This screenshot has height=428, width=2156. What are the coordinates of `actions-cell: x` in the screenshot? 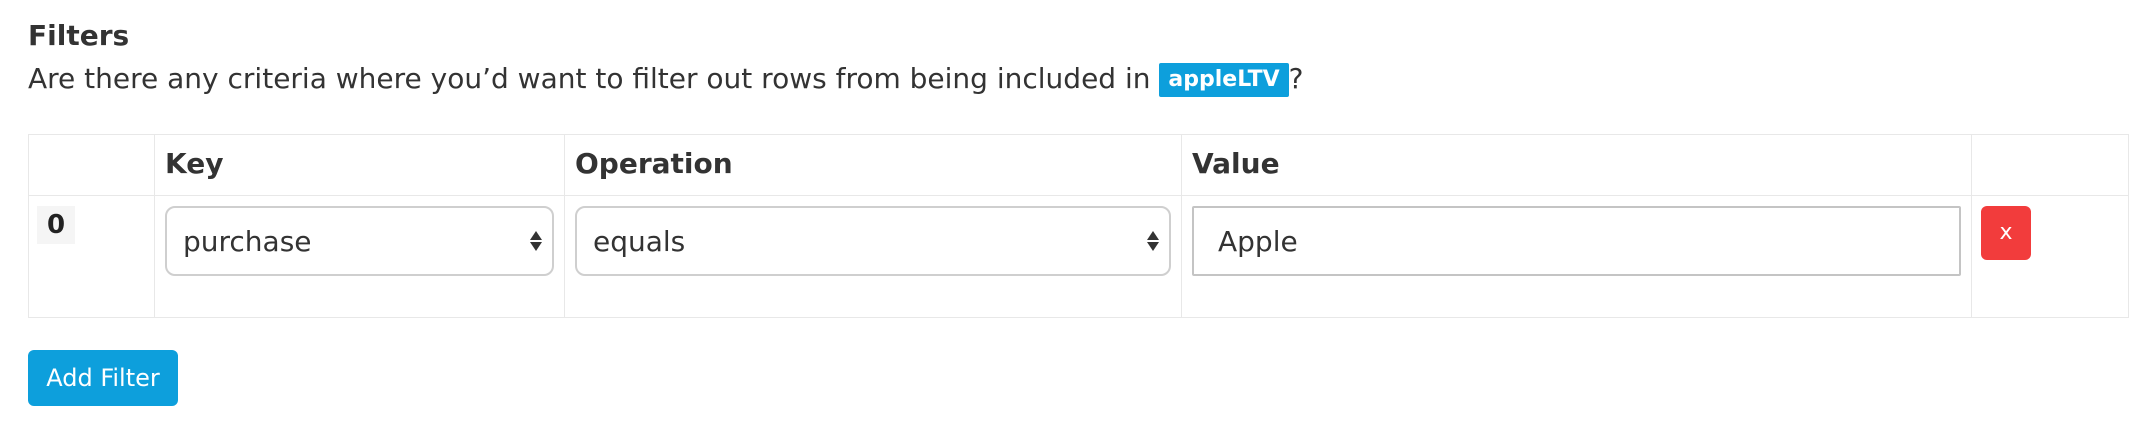 It's located at (2050, 256).